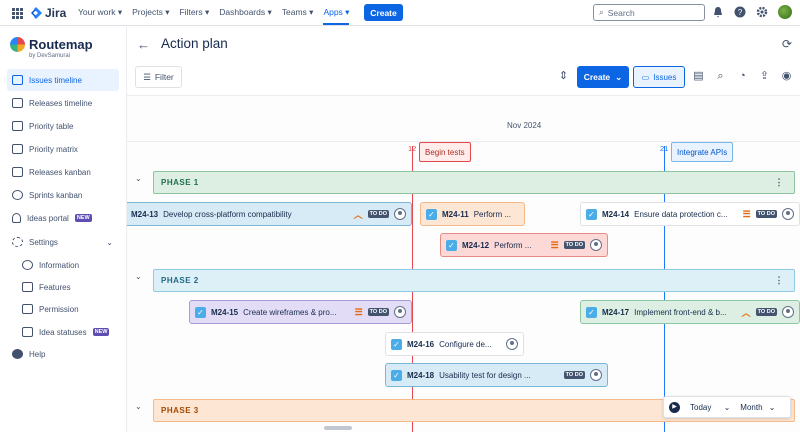  I want to click on sidebar-item-sprints-kanban: Sprints kanban, so click(63, 195).